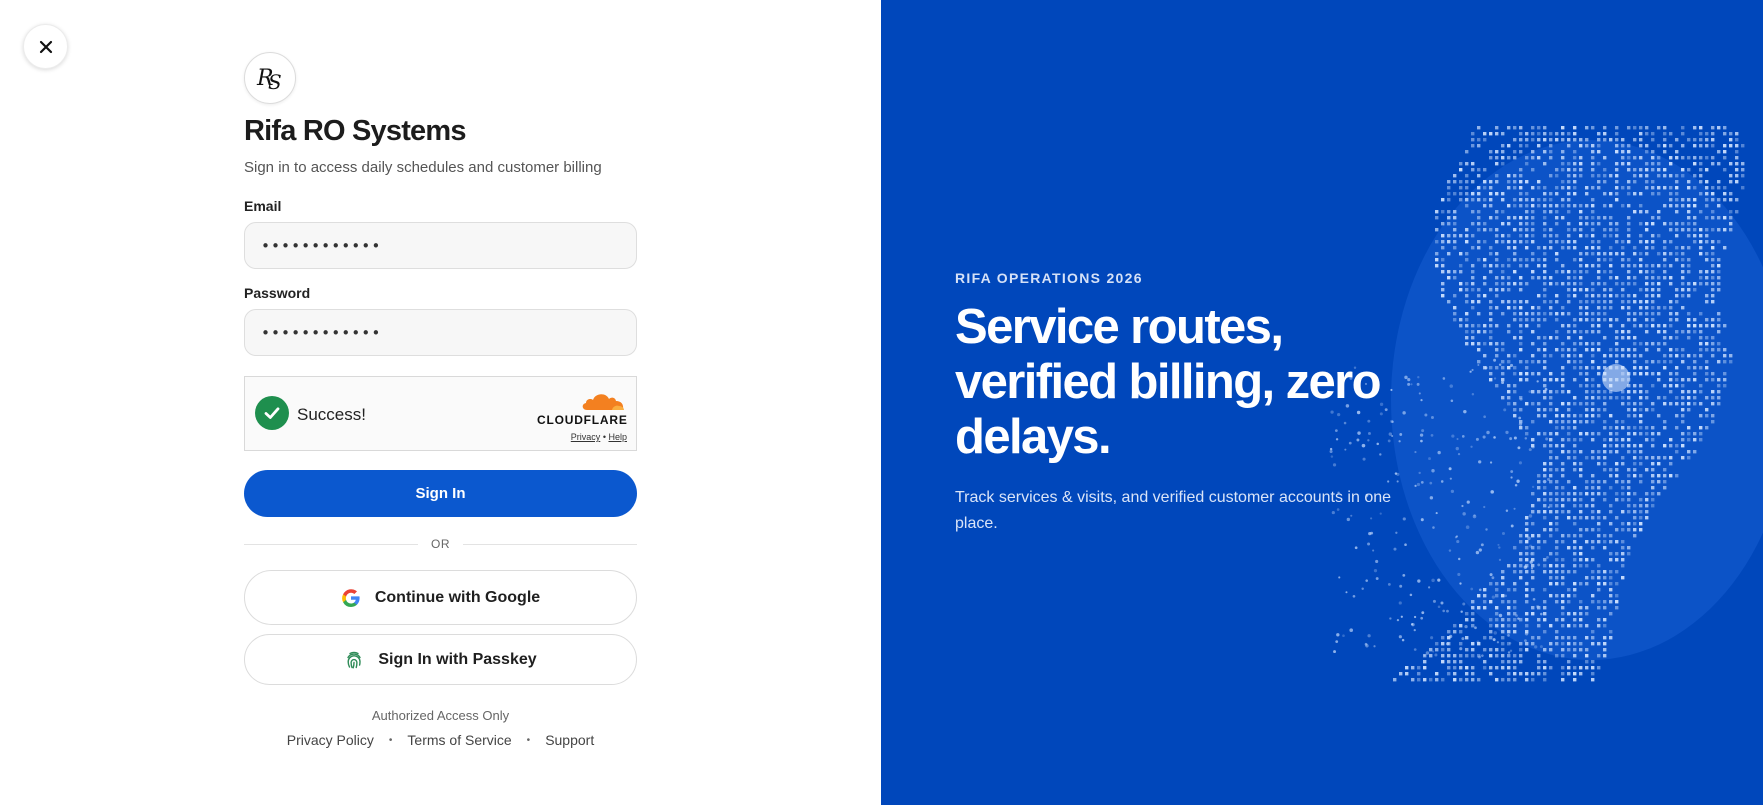 This screenshot has width=1763, height=805. Describe the element at coordinates (355, 131) in the screenshot. I see `page-title: Rifa RO Systems` at that location.